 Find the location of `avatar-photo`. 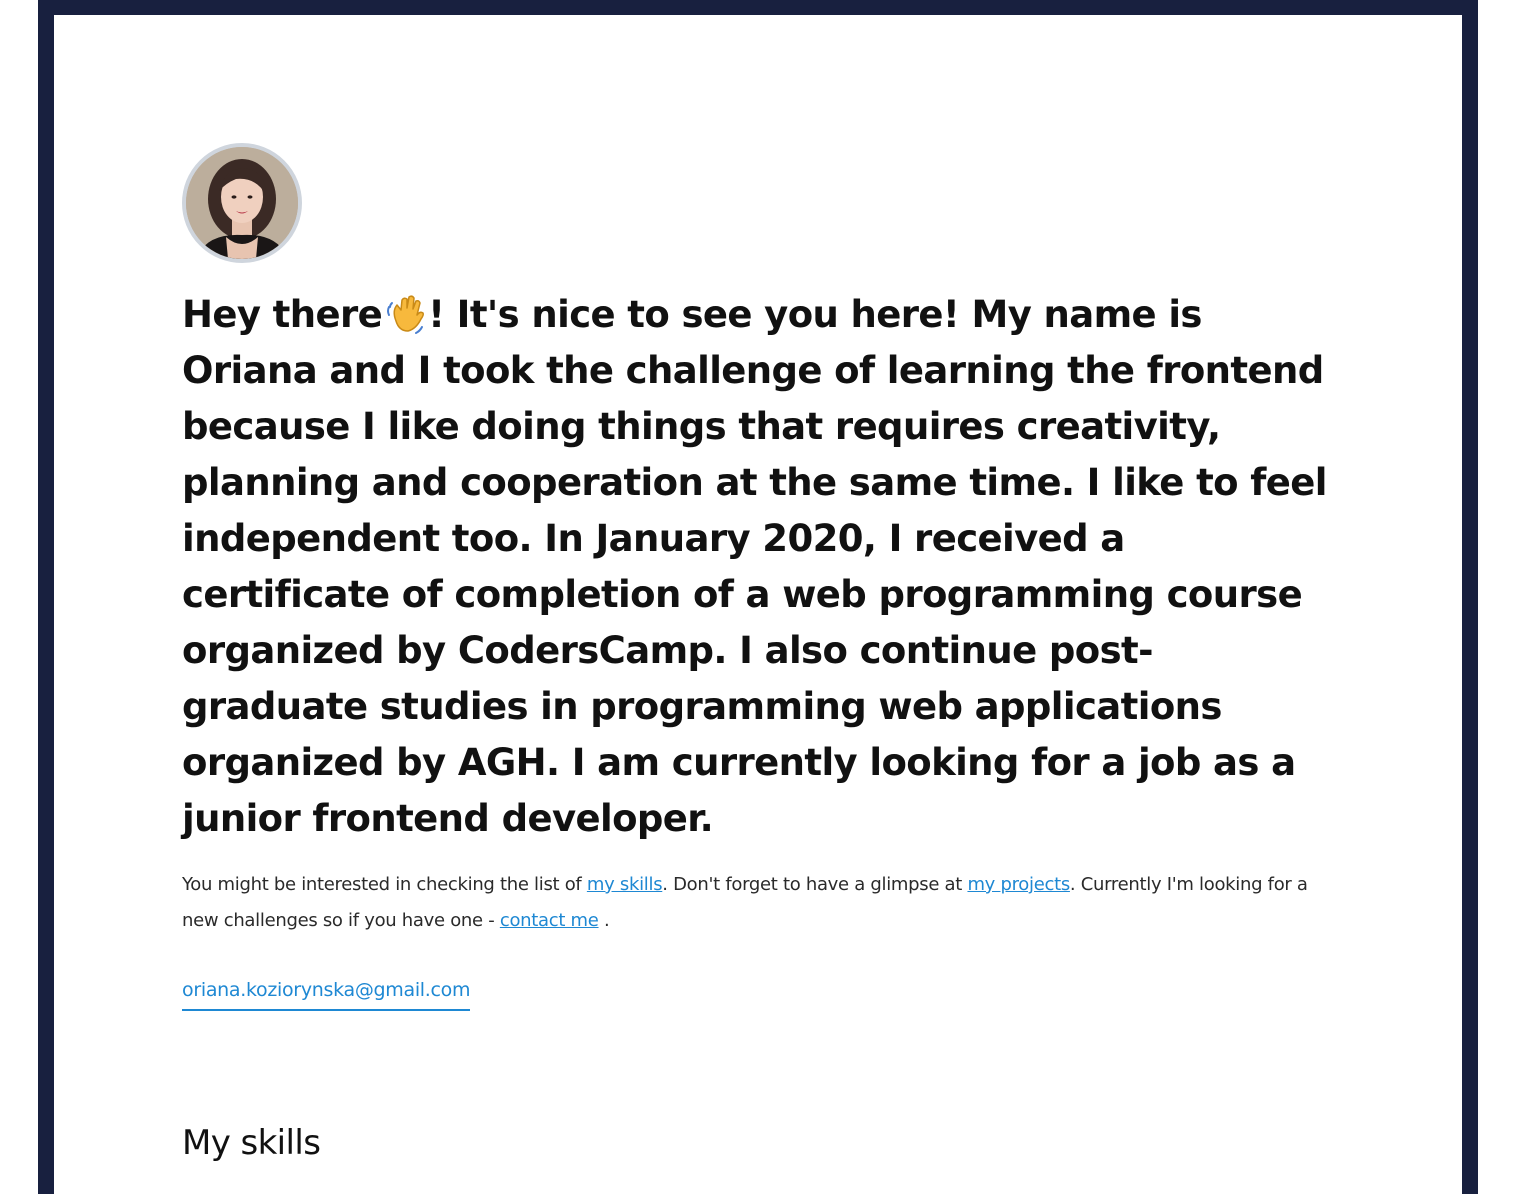

avatar-photo is located at coordinates (242, 203).